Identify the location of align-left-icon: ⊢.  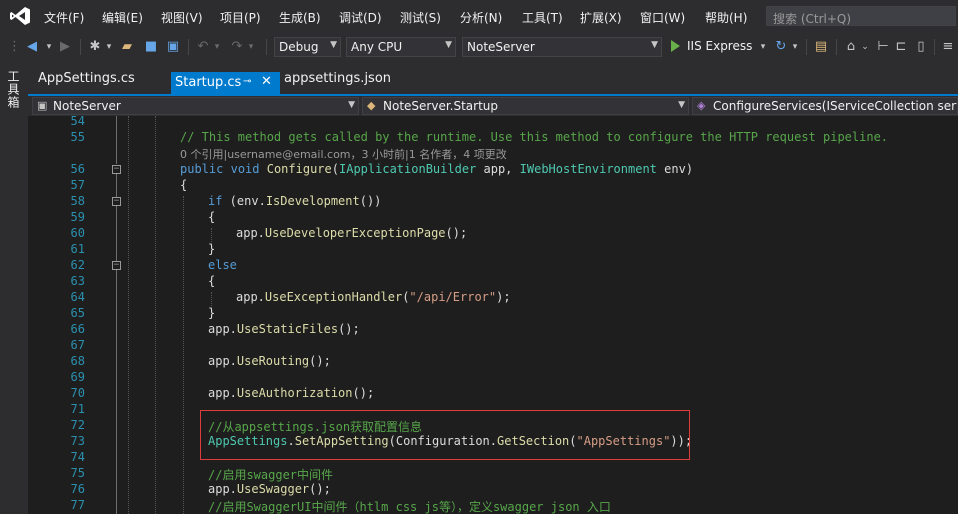
(883, 47).